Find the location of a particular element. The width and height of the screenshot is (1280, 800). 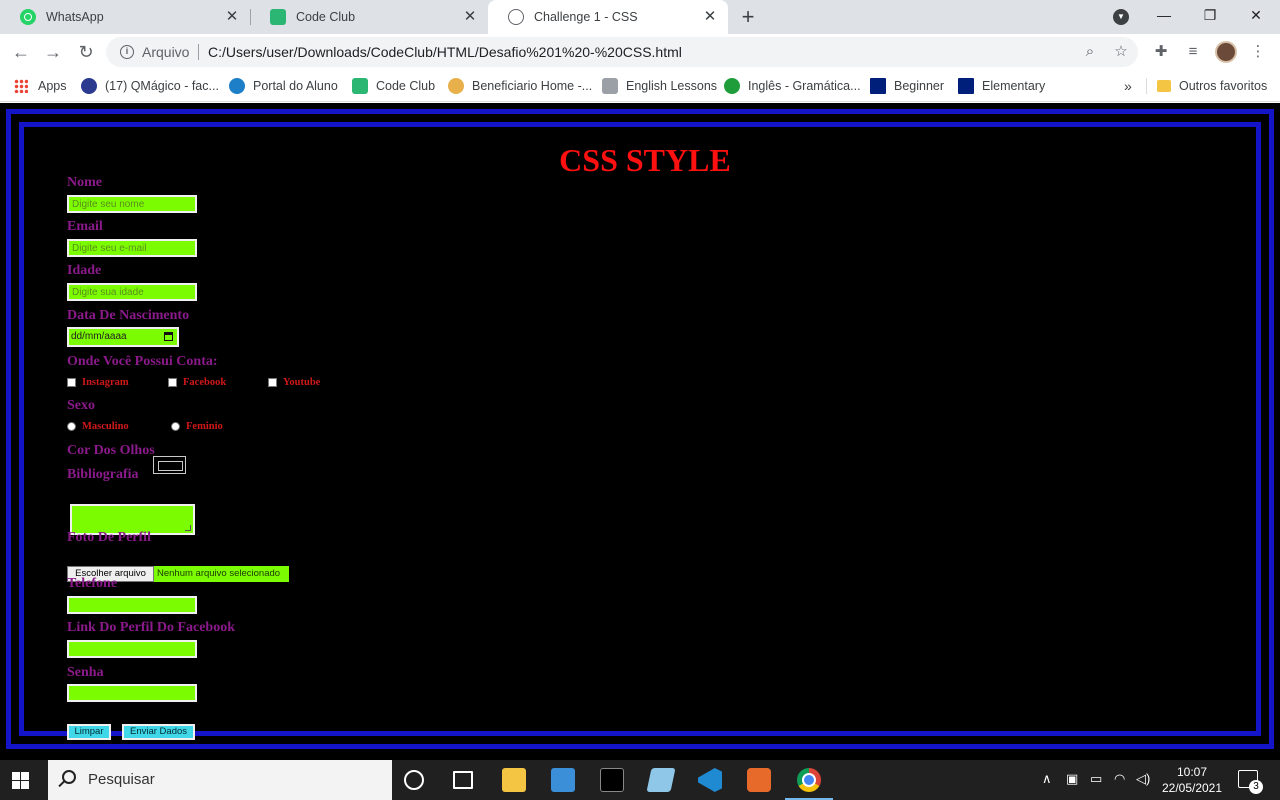

cortana-icon is located at coordinates (414, 780).